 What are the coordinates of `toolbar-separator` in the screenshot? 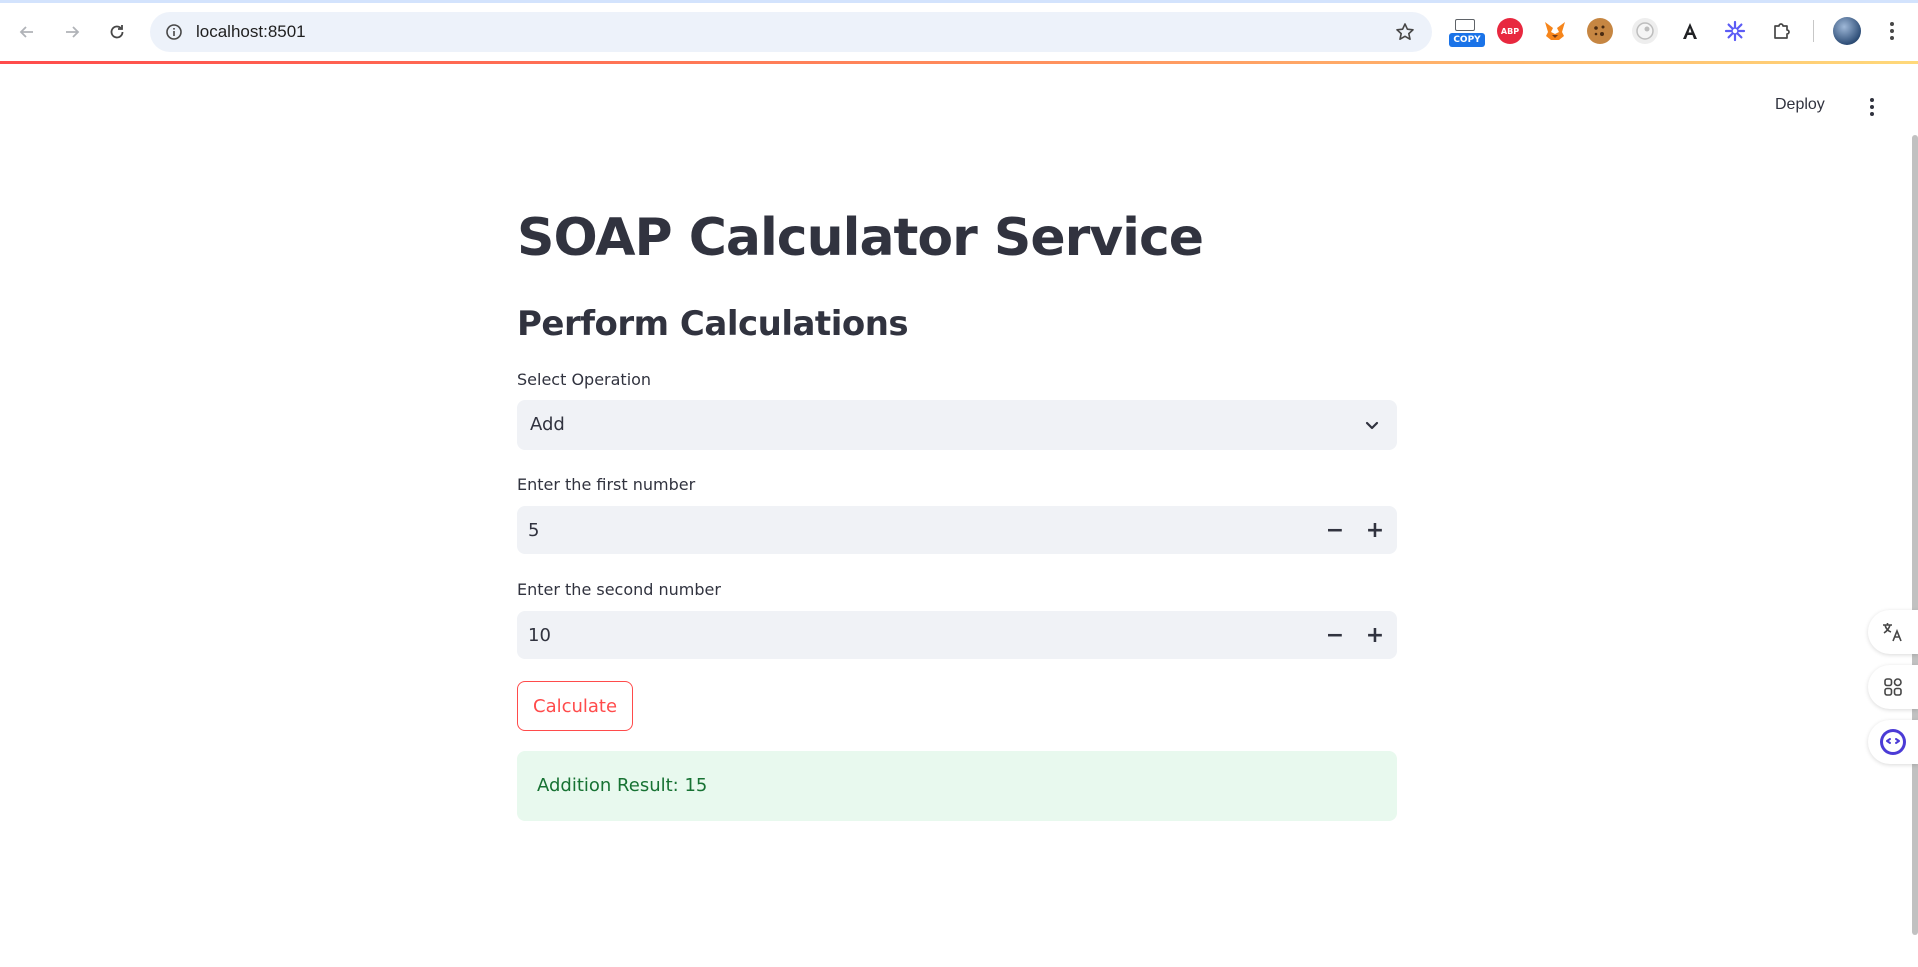 It's located at (1813, 31).